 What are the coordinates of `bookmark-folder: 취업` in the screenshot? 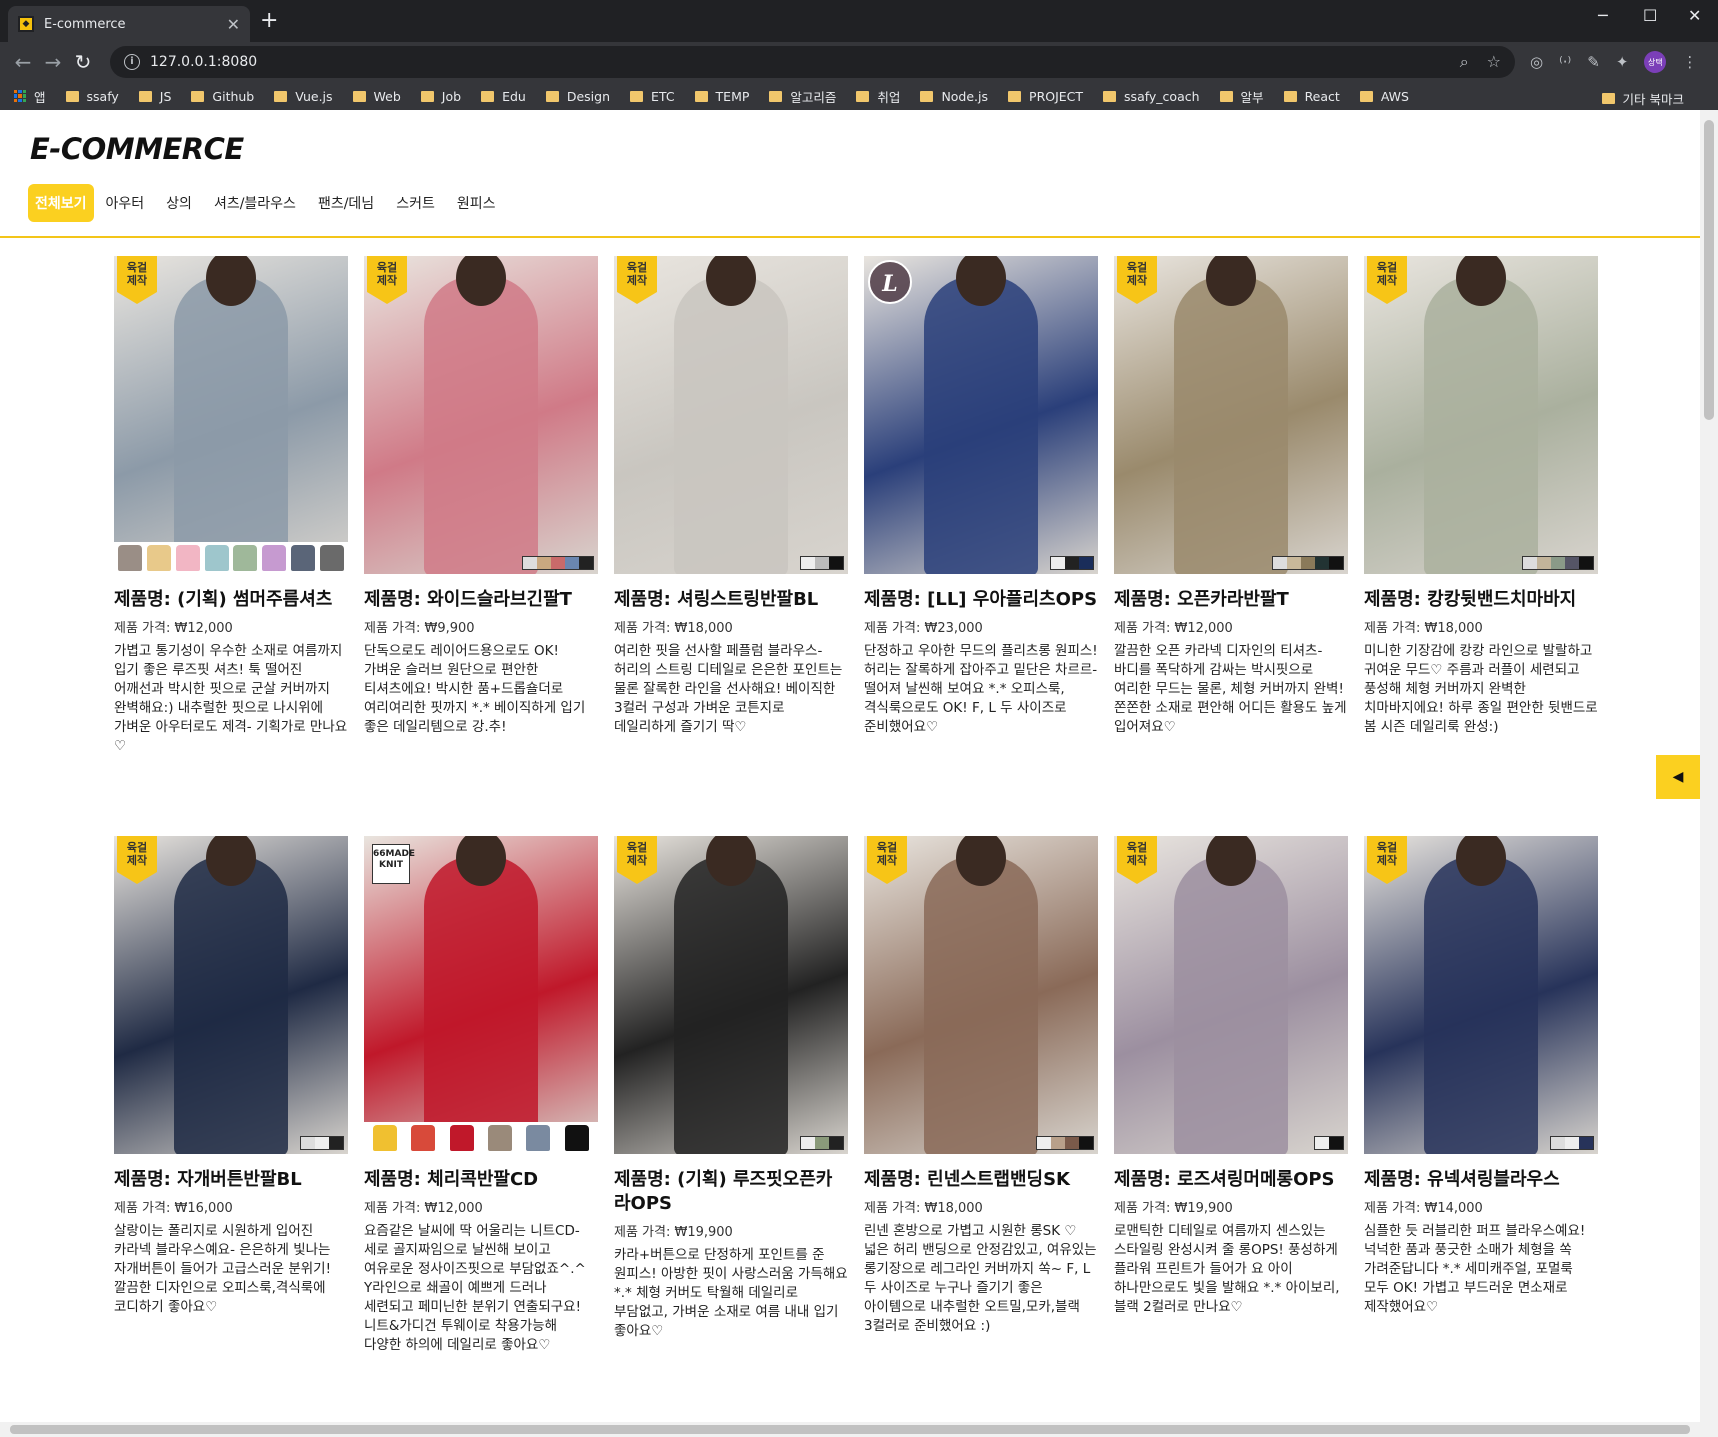 It's located at (878, 96).